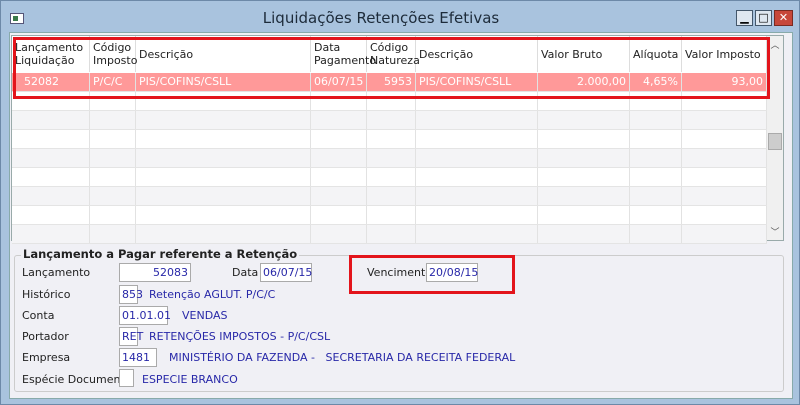 The width and height of the screenshot is (800, 405). I want to click on empresa-label: Empresa, so click(46, 357).